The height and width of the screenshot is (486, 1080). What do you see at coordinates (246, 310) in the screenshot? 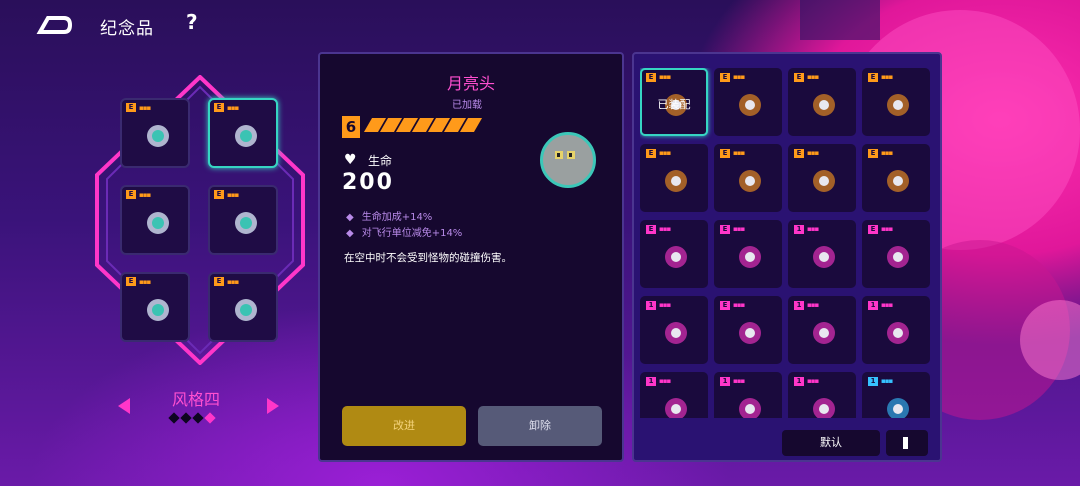
I see `horse-head-icon` at bounding box center [246, 310].